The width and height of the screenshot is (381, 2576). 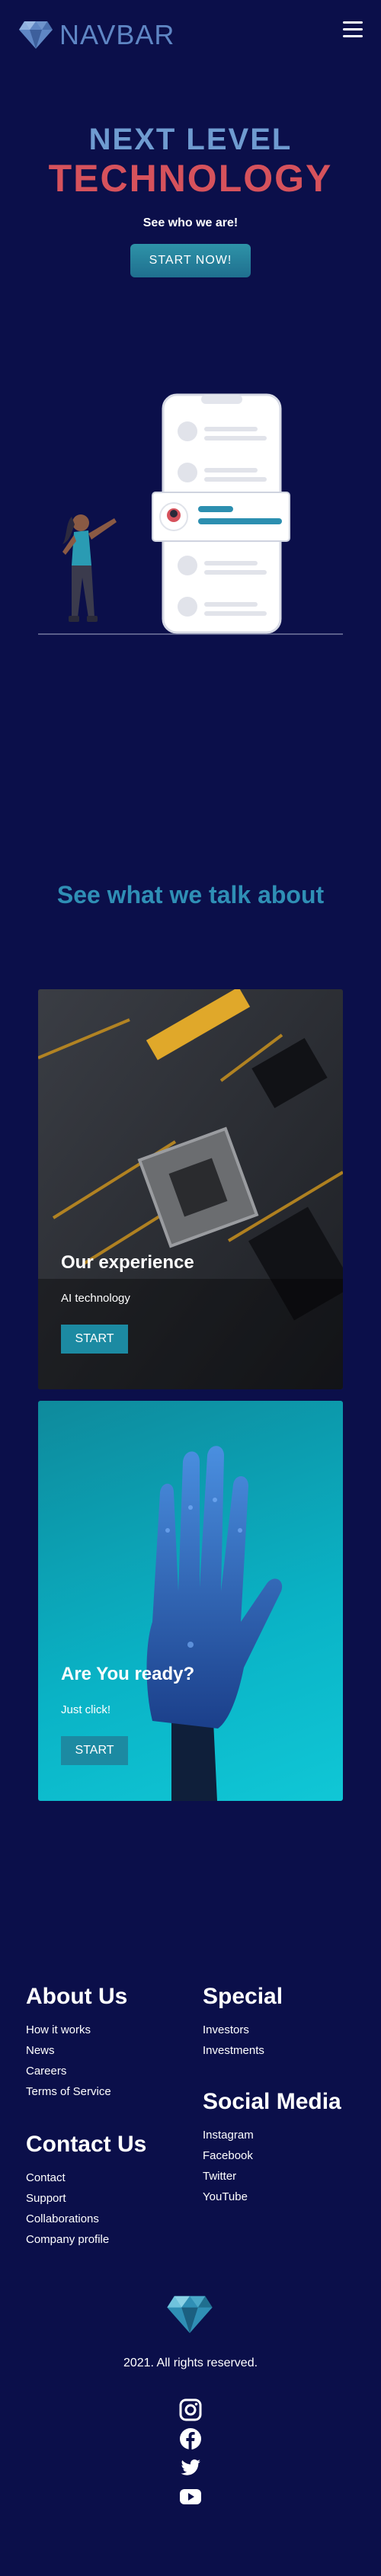 What do you see at coordinates (76, 2091) in the screenshot?
I see `footer-link: Terms of Service` at bounding box center [76, 2091].